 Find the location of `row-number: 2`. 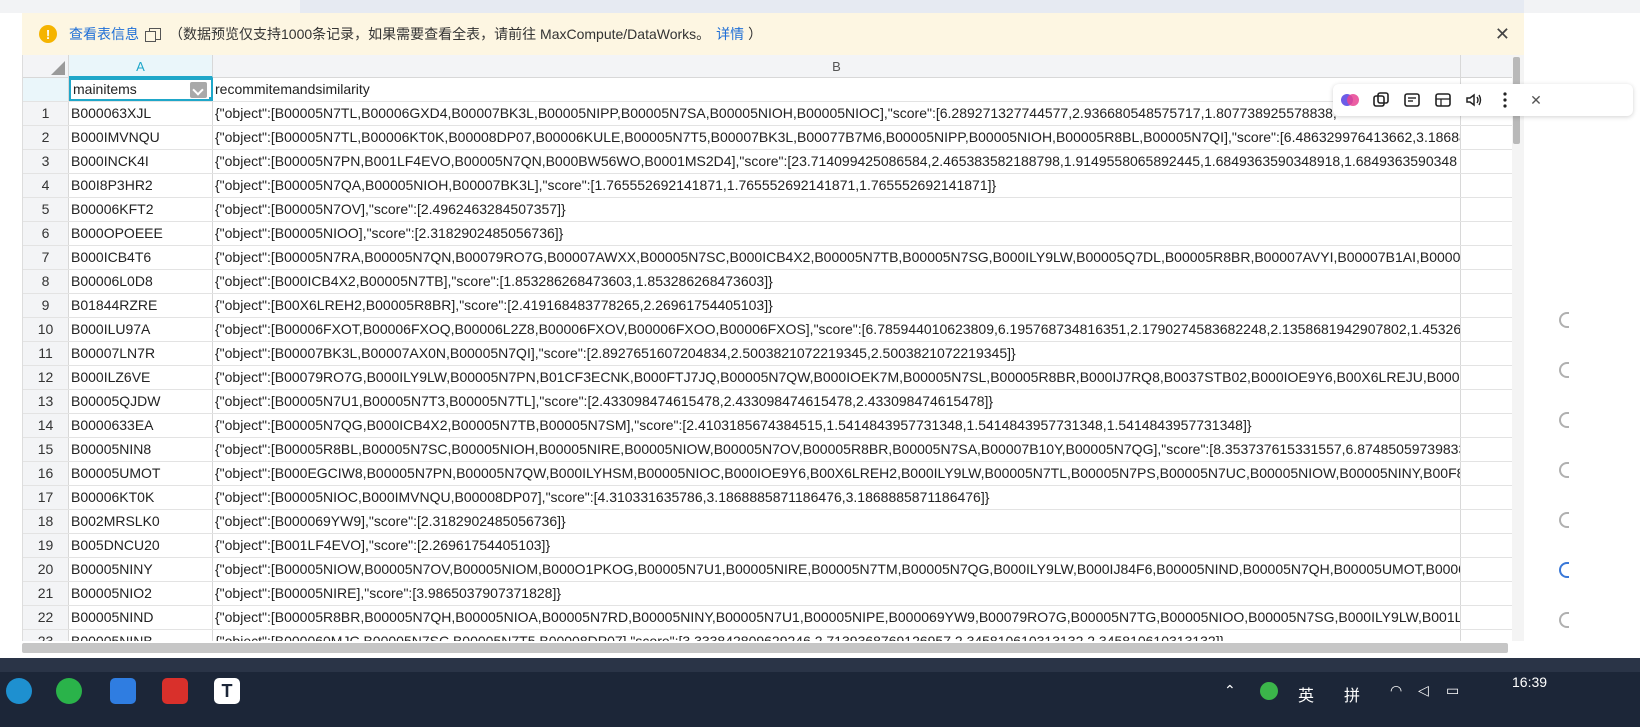

row-number: 2 is located at coordinates (46, 137).